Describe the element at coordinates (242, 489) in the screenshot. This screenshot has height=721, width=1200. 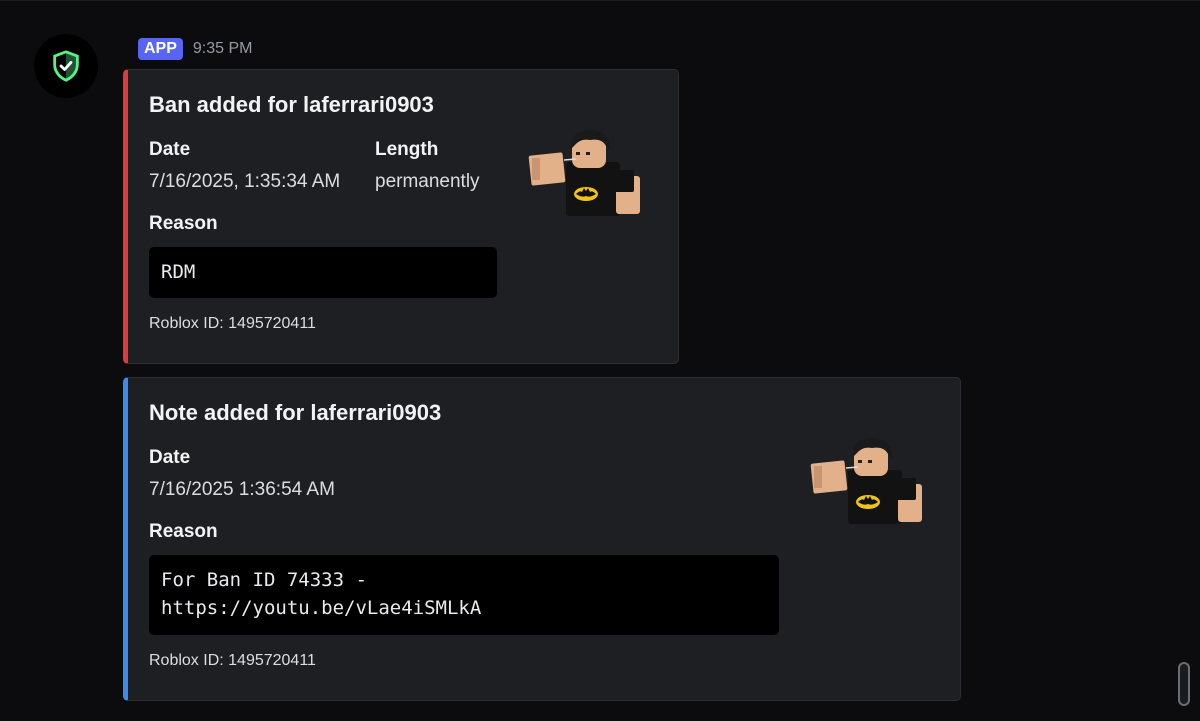
I see `date-field-value: 7/16/2025 1:36:54 AM` at that location.